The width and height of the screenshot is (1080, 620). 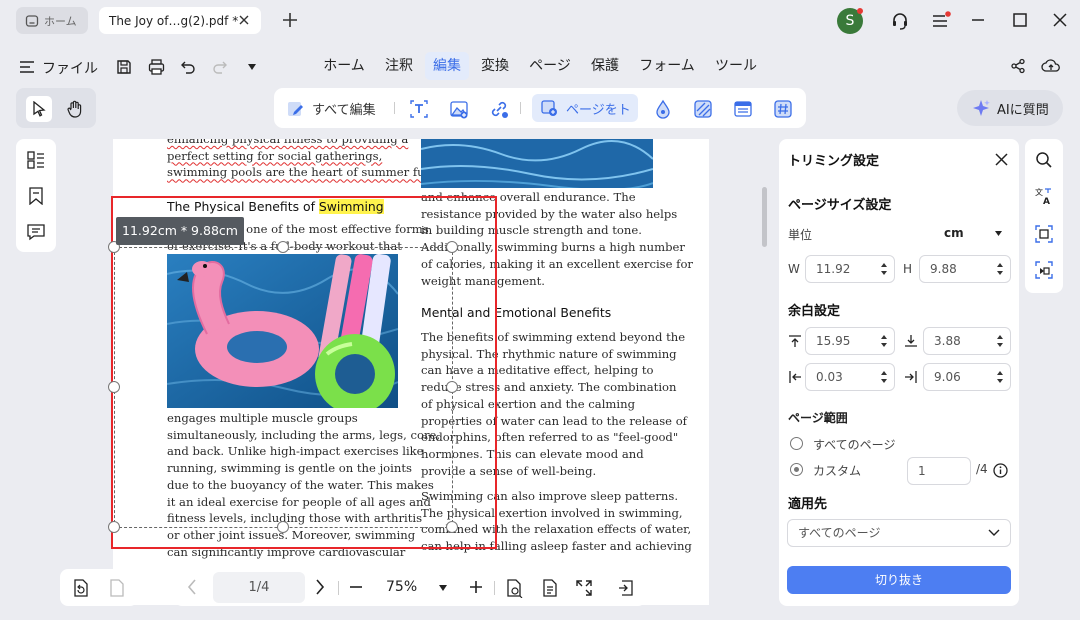 What do you see at coordinates (884, 377) in the screenshot?
I see `margin-left-stepper-icon` at bounding box center [884, 377].